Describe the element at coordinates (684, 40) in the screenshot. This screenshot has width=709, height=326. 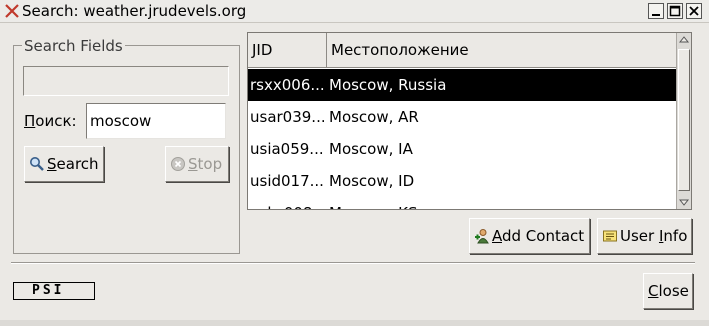
I see `scroll-up-arrow-icon` at that location.